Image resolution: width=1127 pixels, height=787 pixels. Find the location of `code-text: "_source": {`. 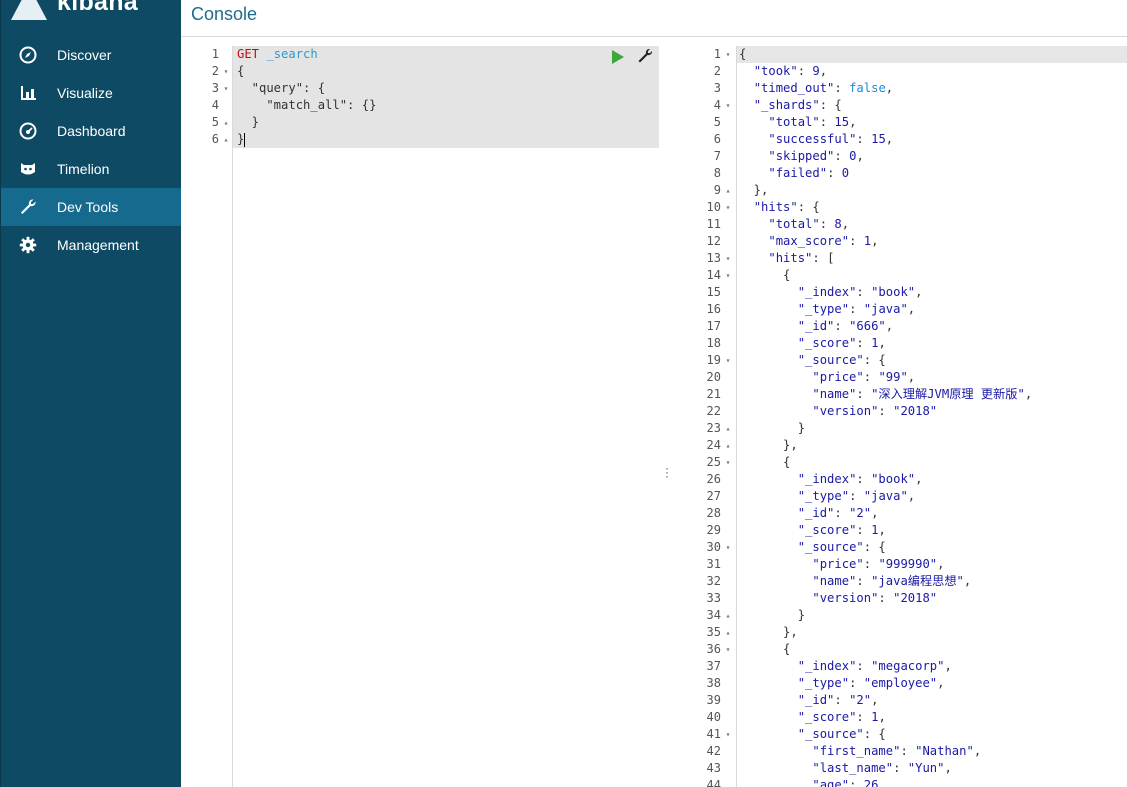

code-text: "_source": { is located at coordinates (841, 360).